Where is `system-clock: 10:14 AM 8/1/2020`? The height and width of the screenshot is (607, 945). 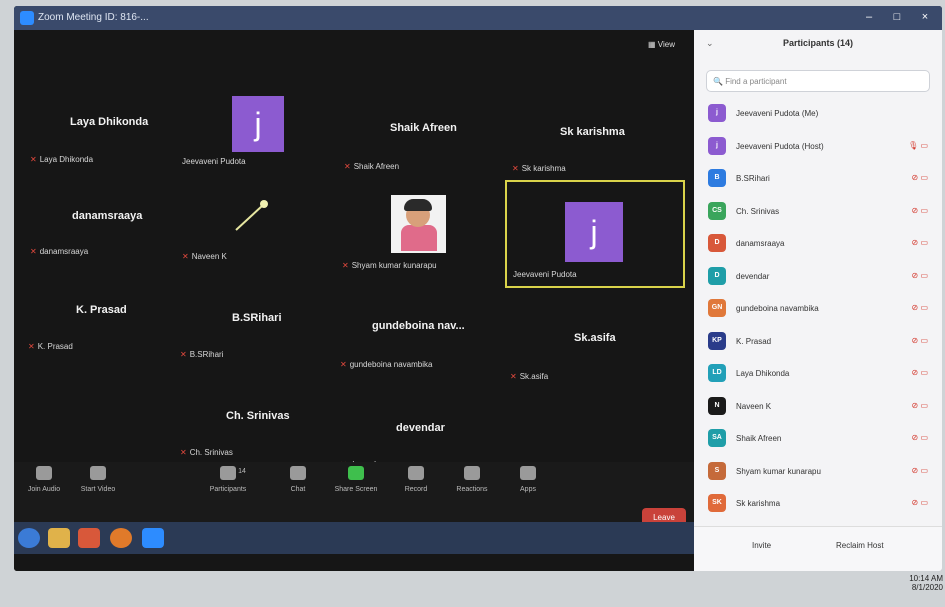 system-clock: 10:14 AM 8/1/2020 is located at coordinates (926, 583).